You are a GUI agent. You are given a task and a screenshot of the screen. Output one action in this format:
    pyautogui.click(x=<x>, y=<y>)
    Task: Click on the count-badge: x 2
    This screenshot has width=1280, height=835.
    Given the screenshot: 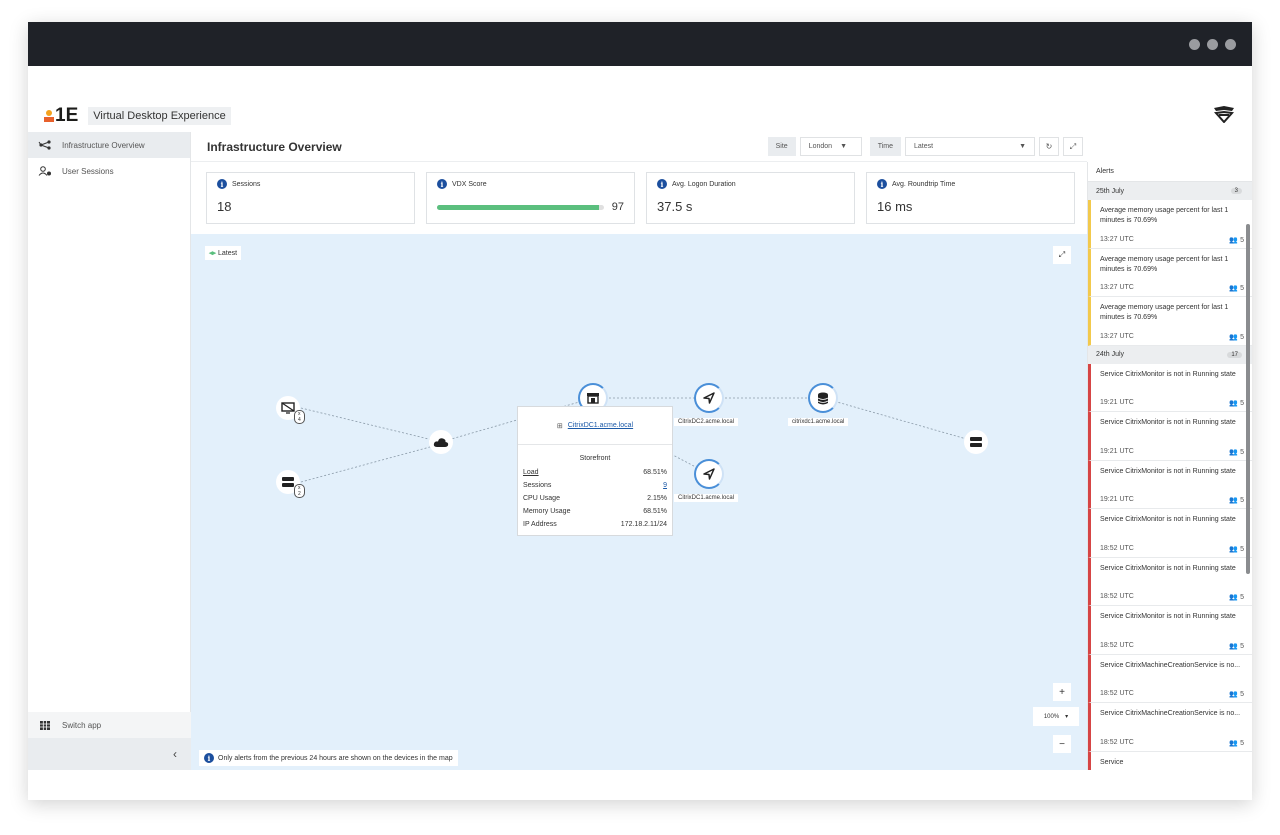 What is the action you would take?
    pyautogui.click(x=299, y=491)
    